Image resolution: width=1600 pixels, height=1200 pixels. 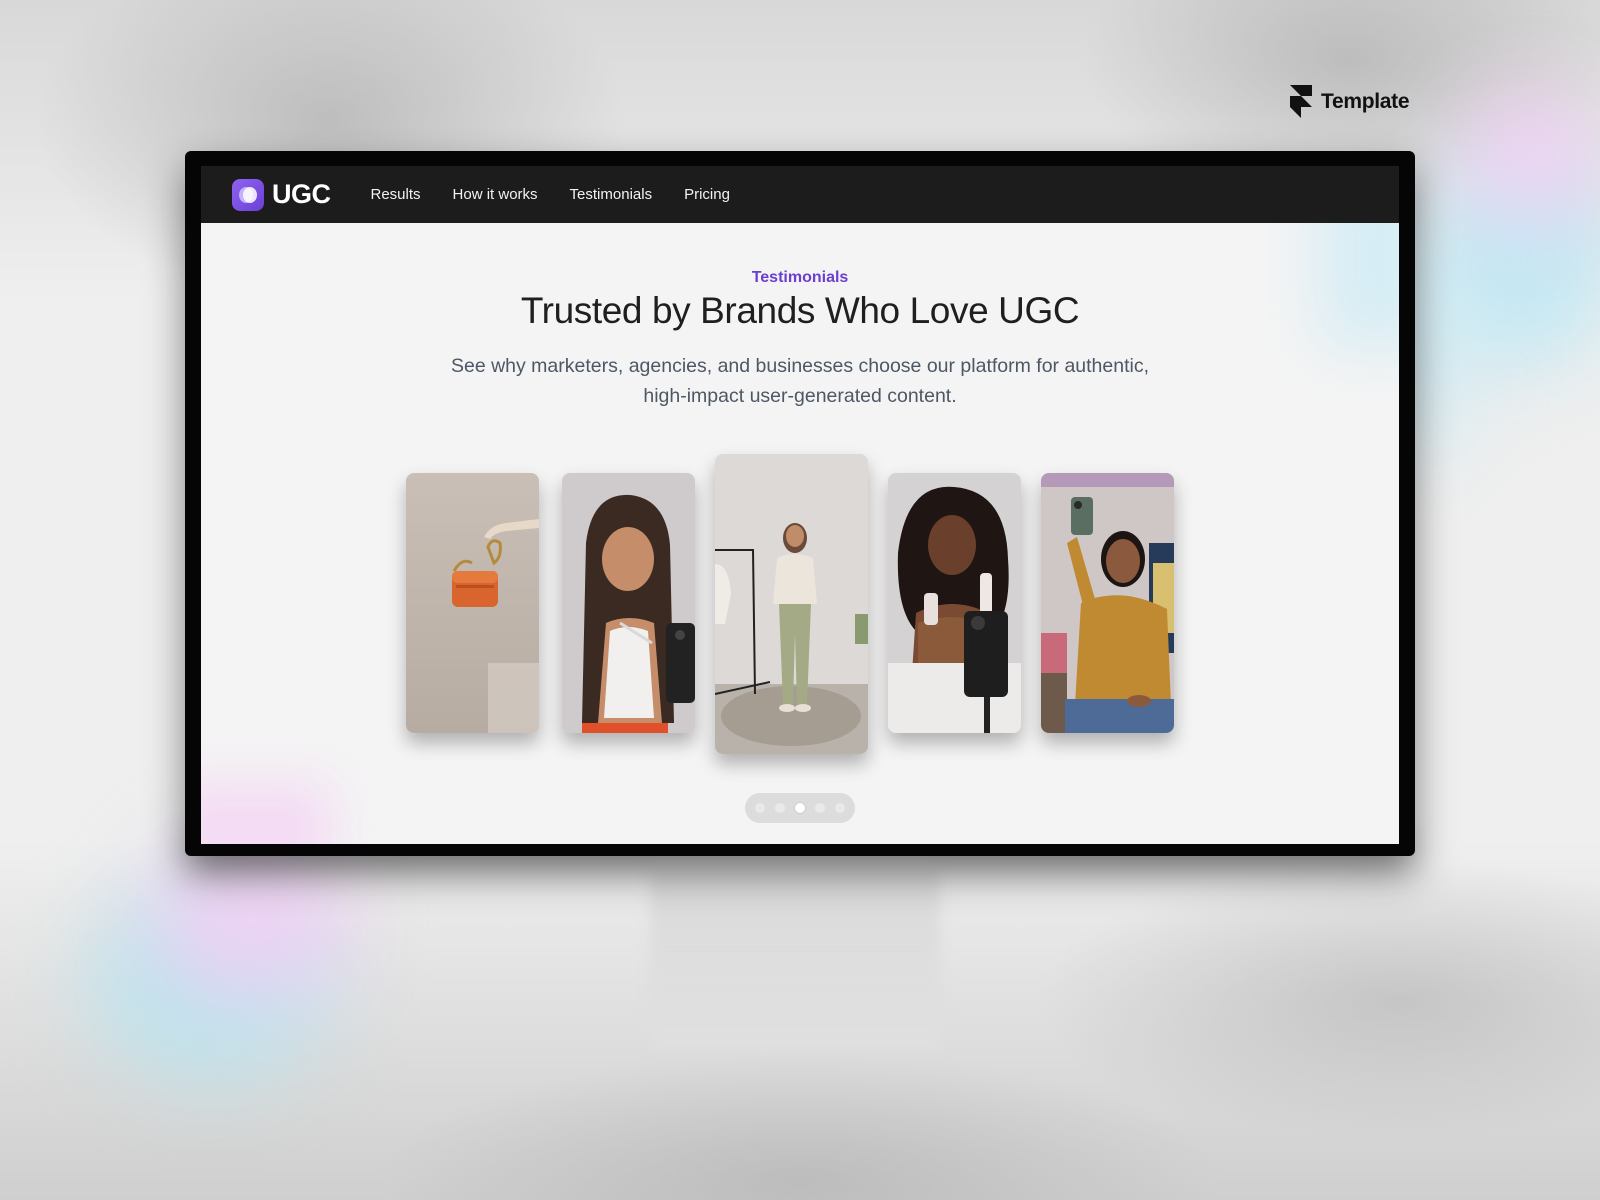 I want to click on nav-testimonials: Testimonials, so click(x=611, y=194).